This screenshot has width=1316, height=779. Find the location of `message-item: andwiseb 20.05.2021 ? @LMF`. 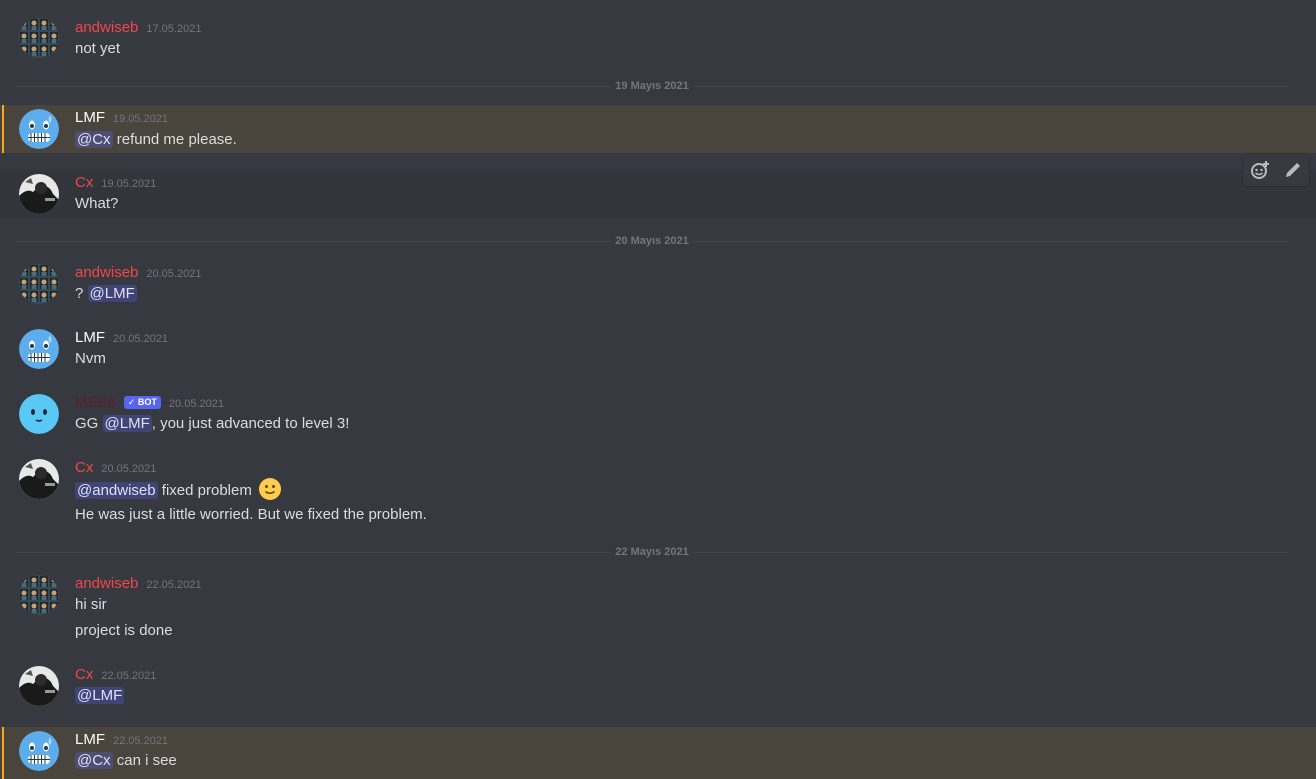

message-item: andwiseb 20.05.2021 ? @LMF is located at coordinates (658, 286).